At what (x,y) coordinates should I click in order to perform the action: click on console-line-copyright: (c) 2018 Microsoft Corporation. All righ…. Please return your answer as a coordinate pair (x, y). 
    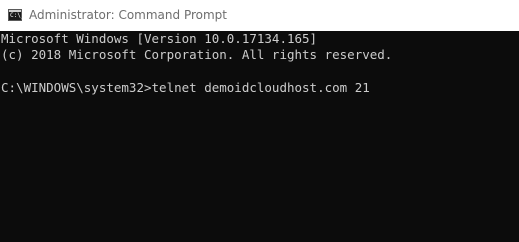
    Looking at the image, I should click on (197, 54).